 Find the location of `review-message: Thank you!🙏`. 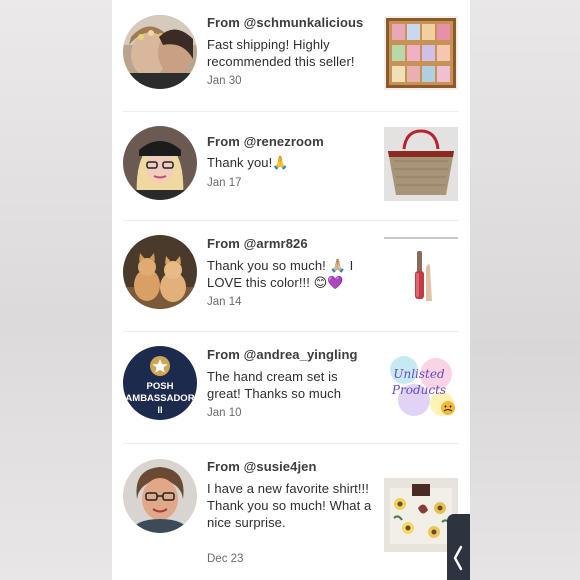

review-message: Thank you!🙏 is located at coordinates (248, 162).